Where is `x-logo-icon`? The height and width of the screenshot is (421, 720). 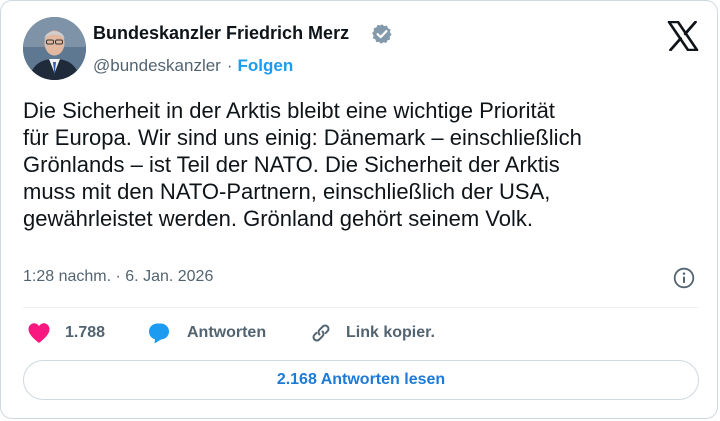 x-logo-icon is located at coordinates (683, 36).